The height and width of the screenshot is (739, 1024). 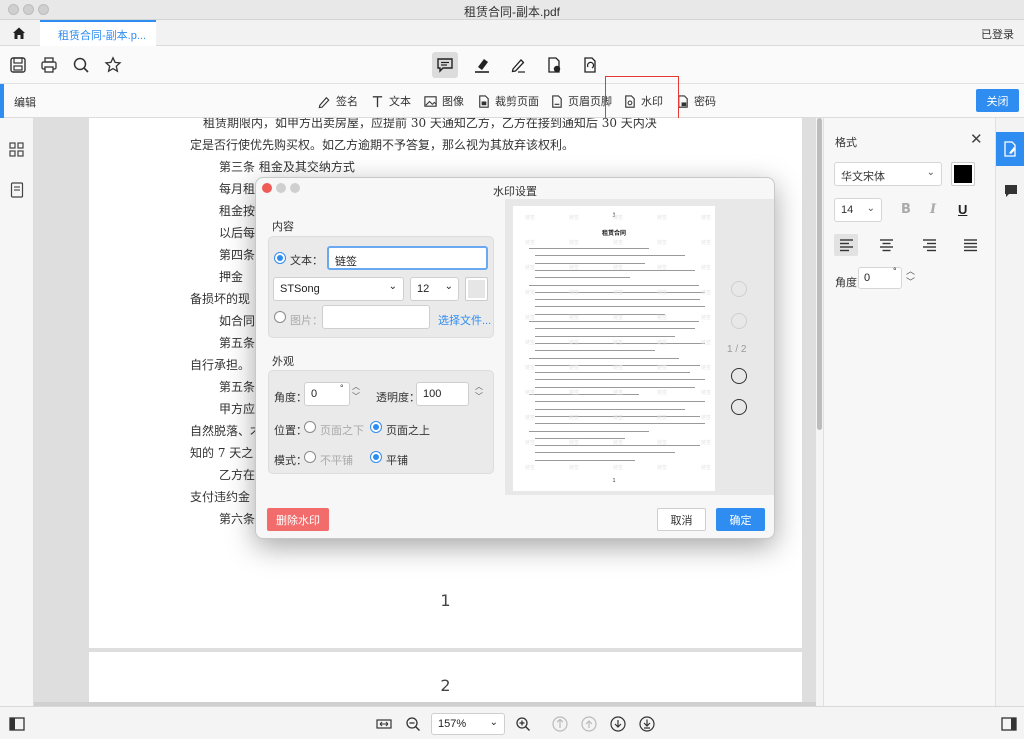 I want to click on save-icon, so click(x=18, y=65).